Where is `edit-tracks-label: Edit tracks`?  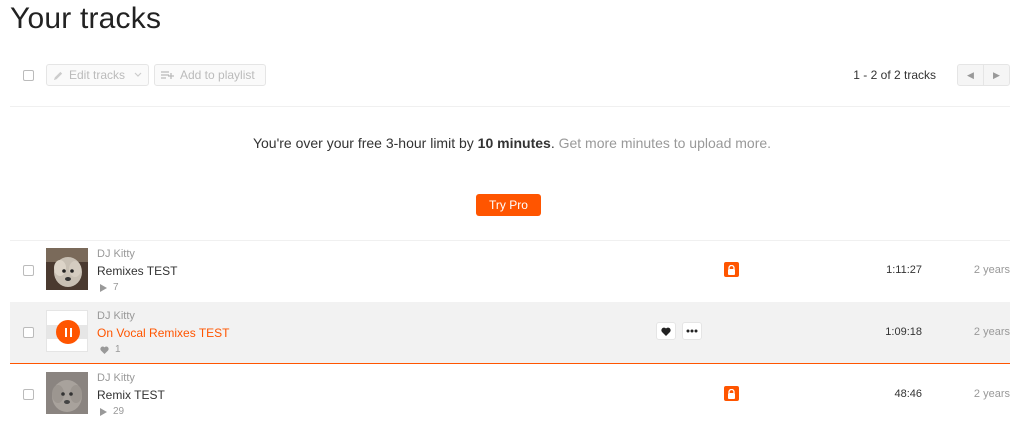
edit-tracks-label: Edit tracks is located at coordinates (97, 75).